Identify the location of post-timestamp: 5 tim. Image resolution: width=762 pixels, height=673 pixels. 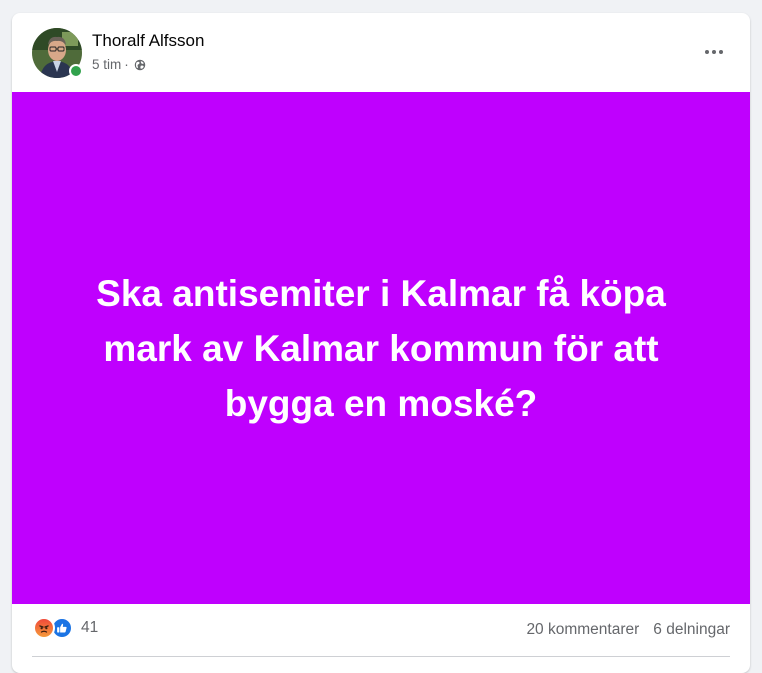
(106, 64).